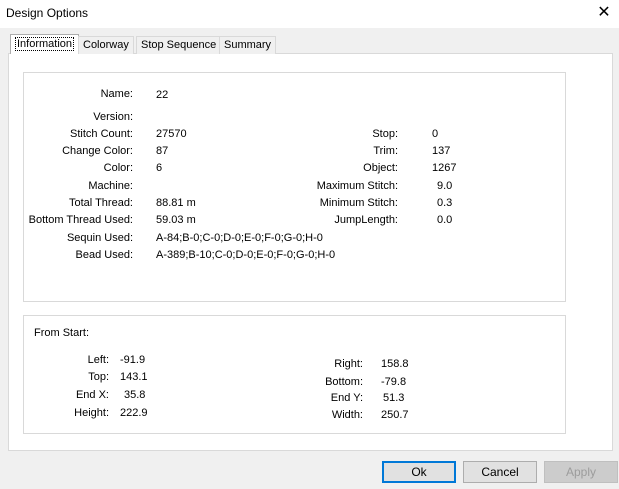 The width and height of the screenshot is (619, 489). Describe the element at coordinates (435, 134) in the screenshot. I see `stop-value: 0` at that location.